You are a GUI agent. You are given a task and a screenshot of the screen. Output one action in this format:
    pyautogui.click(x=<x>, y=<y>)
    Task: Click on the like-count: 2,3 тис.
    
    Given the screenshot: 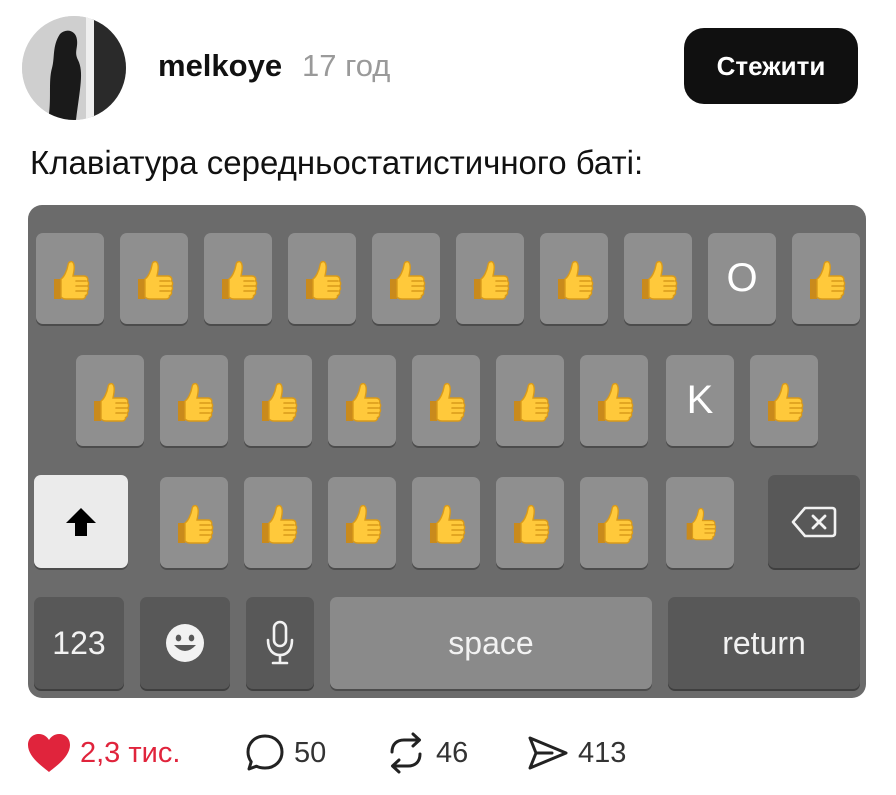 What is the action you would take?
    pyautogui.click(x=130, y=752)
    